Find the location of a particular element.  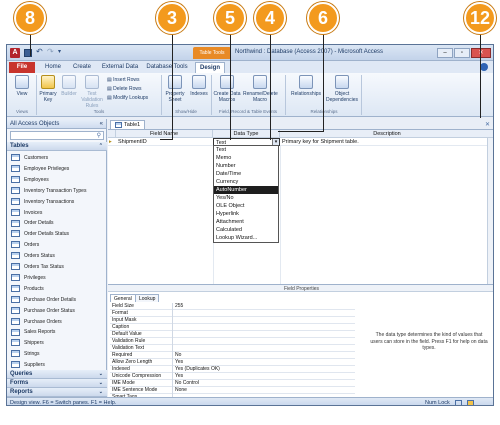

data-type-option: AutoNumber is located at coordinates (246, 190).